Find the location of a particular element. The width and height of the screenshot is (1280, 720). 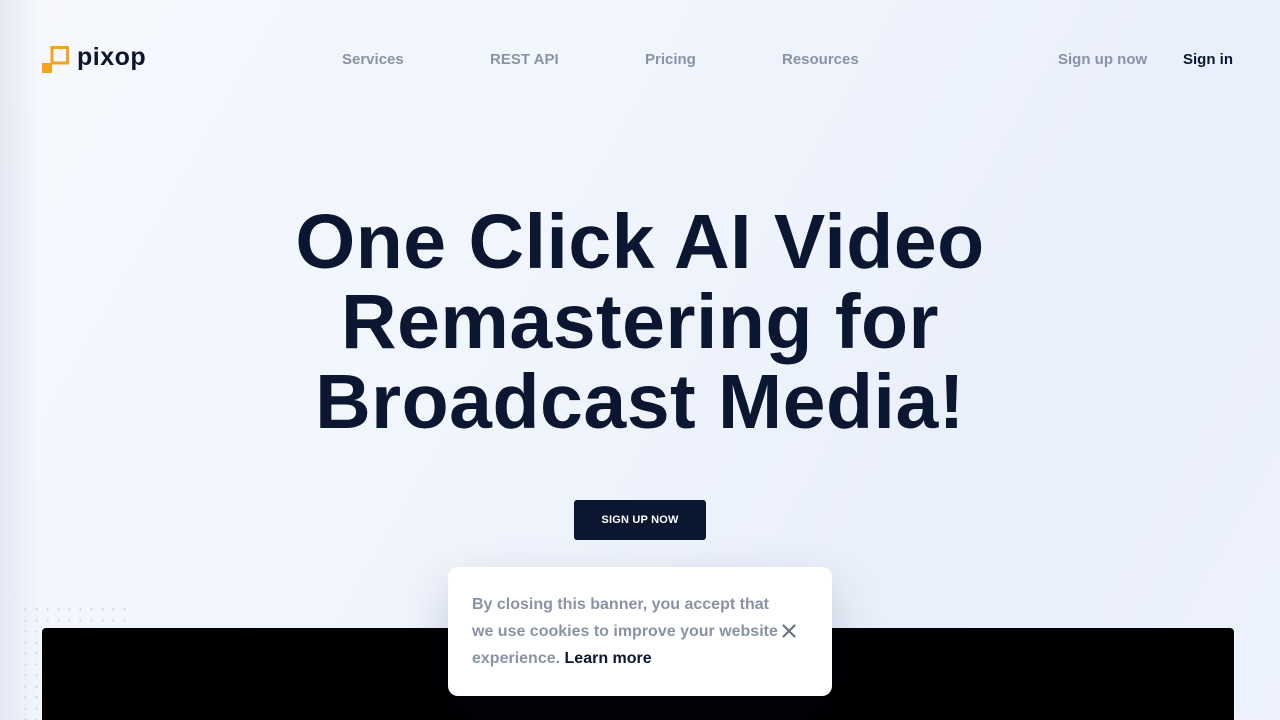

nav-pricing: Pricing is located at coordinates (670, 59).